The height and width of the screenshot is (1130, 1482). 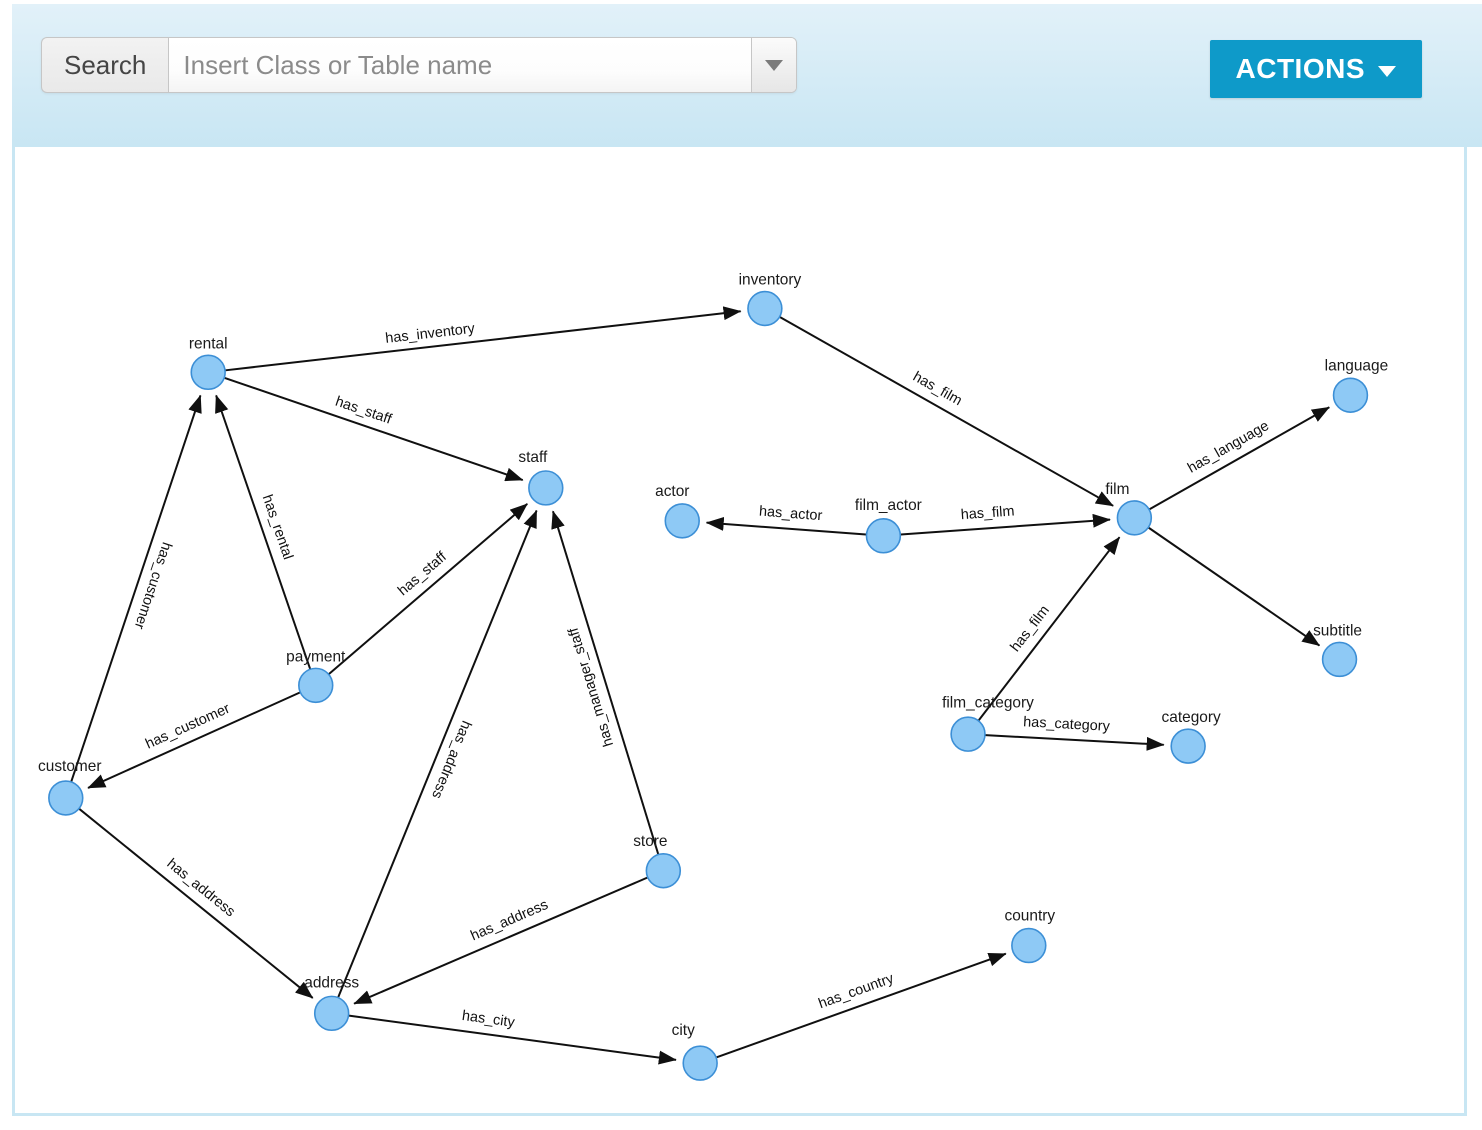 What do you see at coordinates (765, 308) in the screenshot?
I see `graph-node-inventory` at bounding box center [765, 308].